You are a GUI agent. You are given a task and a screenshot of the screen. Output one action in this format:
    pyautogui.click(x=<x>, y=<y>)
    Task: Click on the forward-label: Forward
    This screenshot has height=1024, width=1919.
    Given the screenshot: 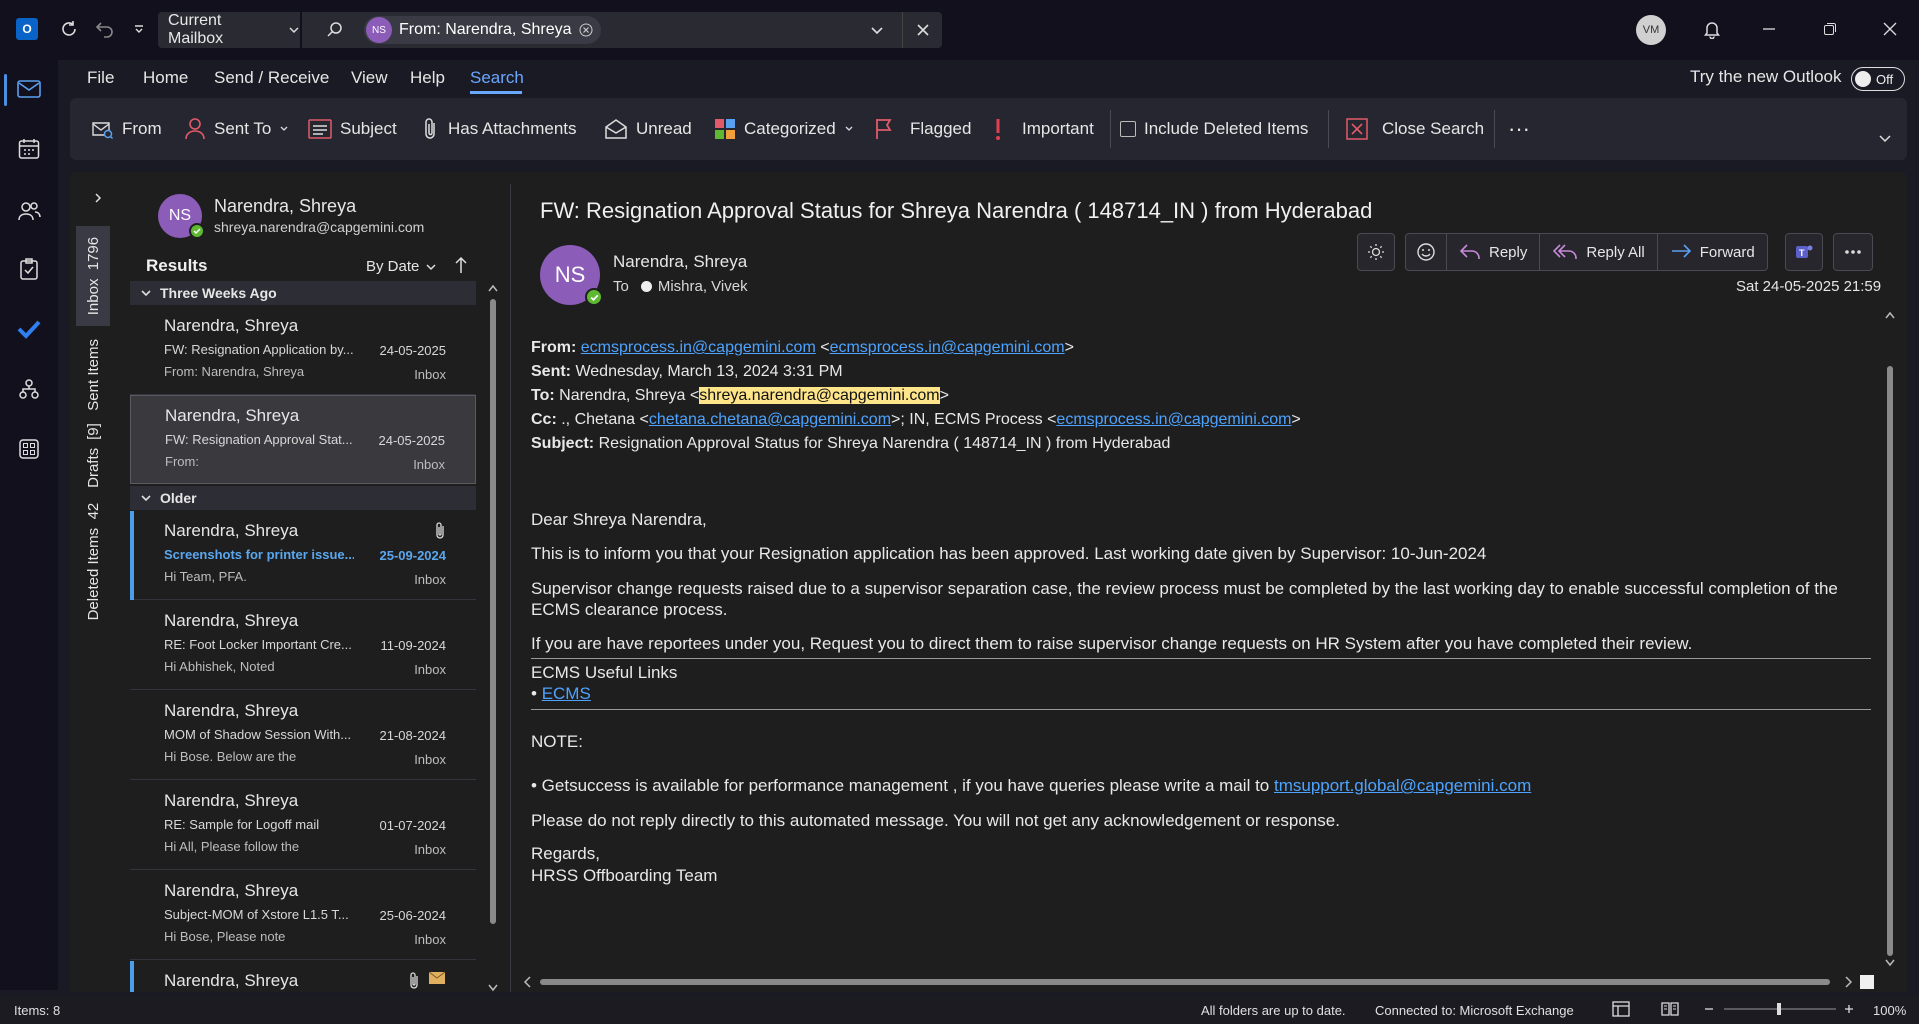 What is the action you would take?
    pyautogui.click(x=1727, y=252)
    